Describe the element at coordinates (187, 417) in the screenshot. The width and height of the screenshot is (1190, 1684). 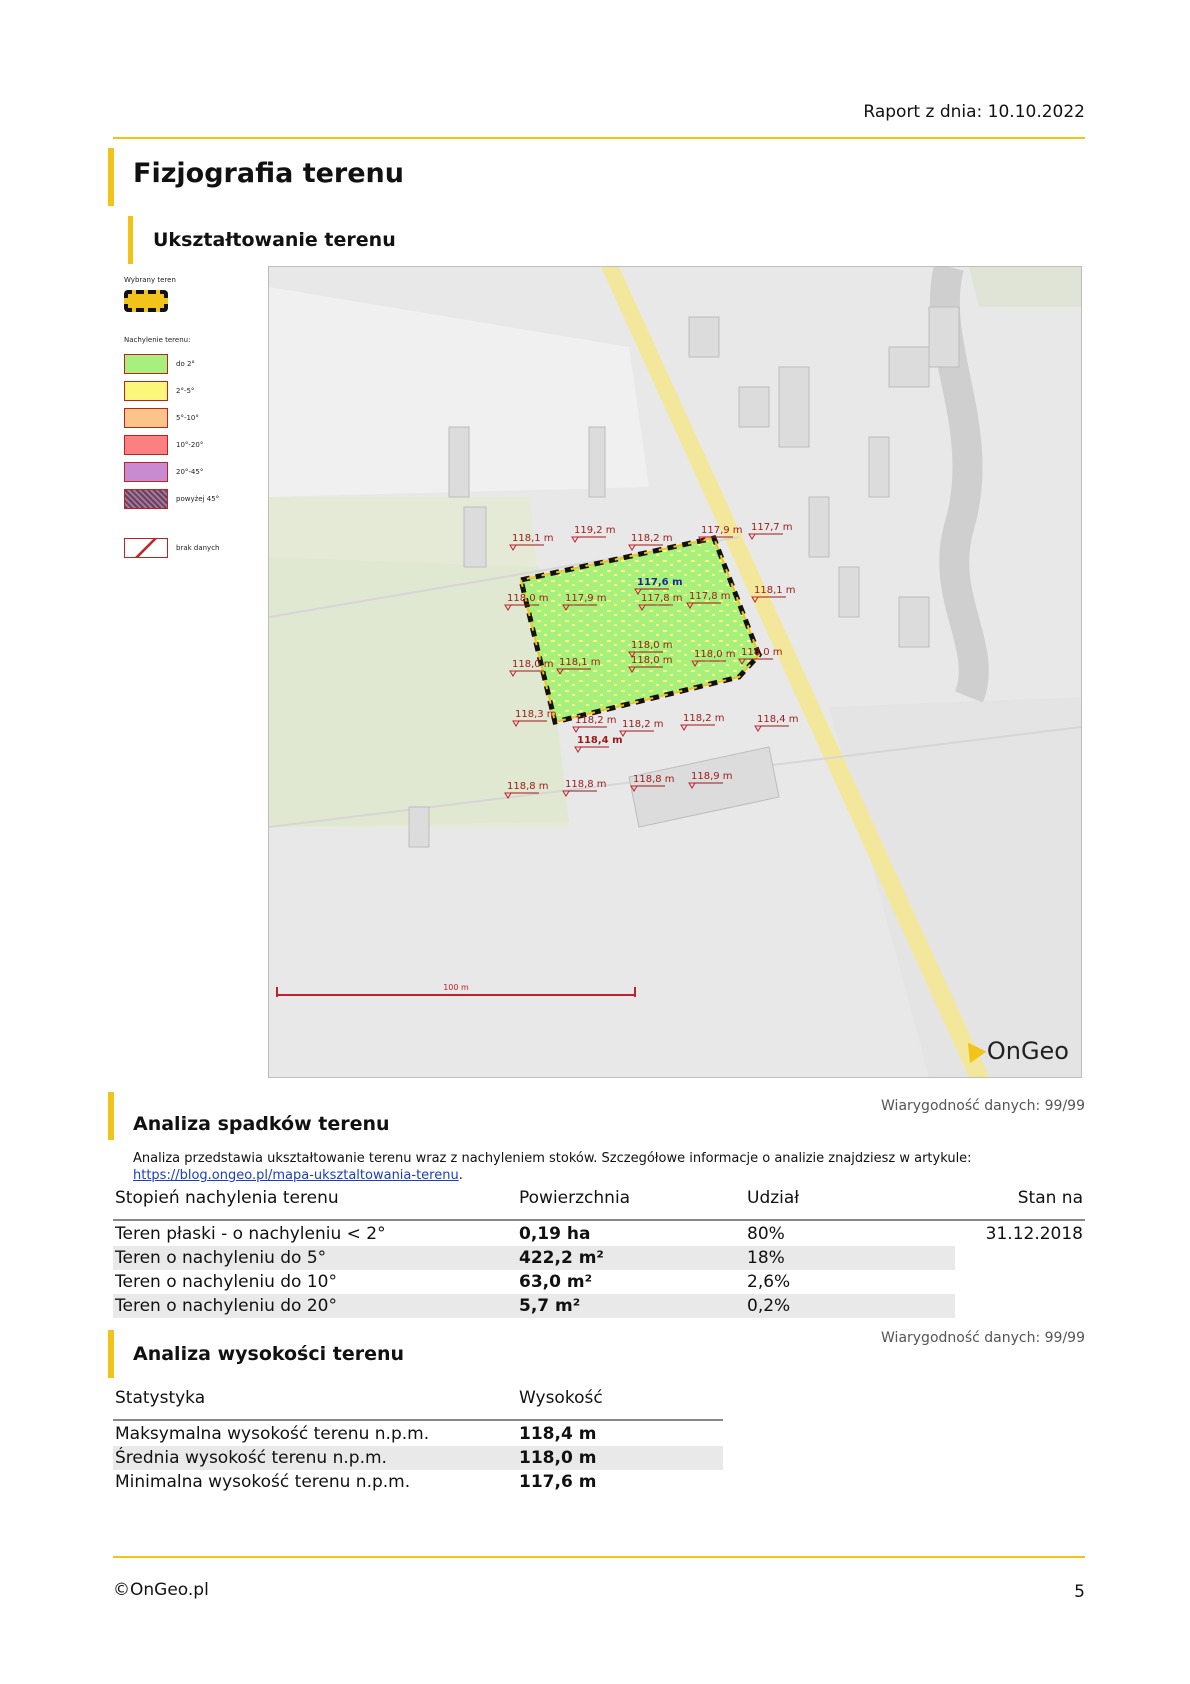
I see `legend-label: 5°-10°` at that location.